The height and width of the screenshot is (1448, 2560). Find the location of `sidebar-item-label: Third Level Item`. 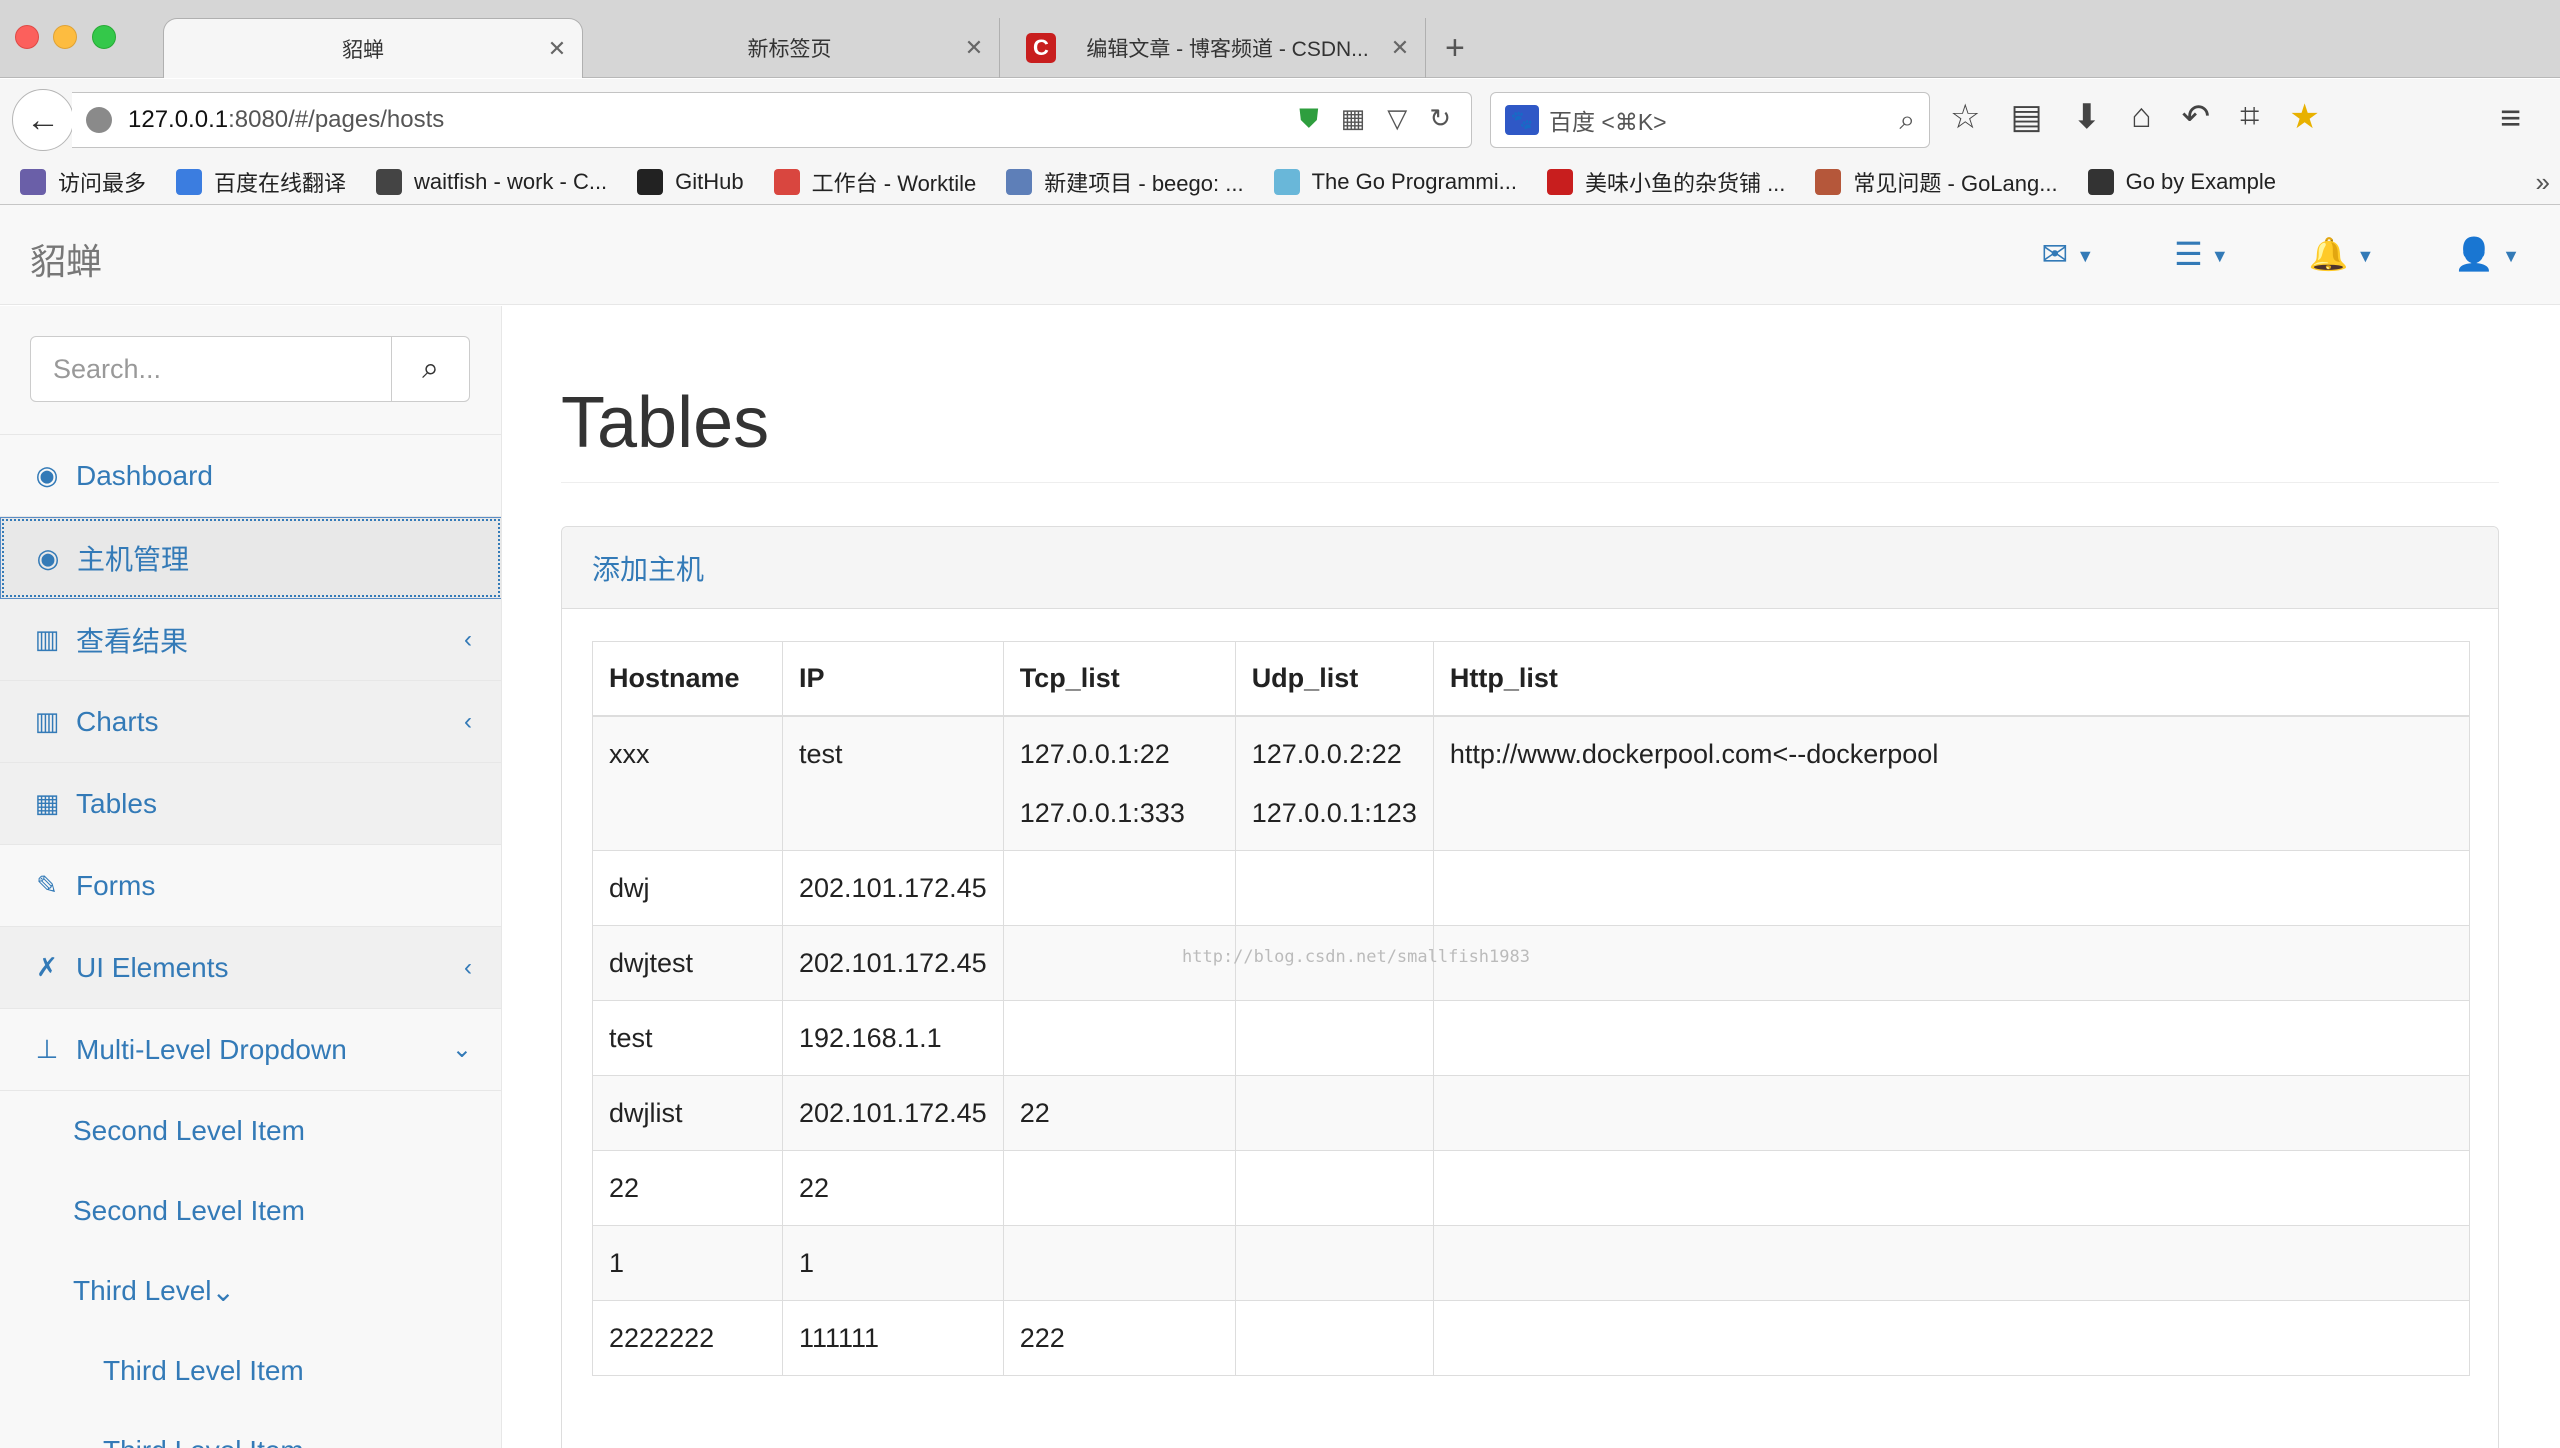

sidebar-item-label: Third Level Item is located at coordinates (203, 1441).